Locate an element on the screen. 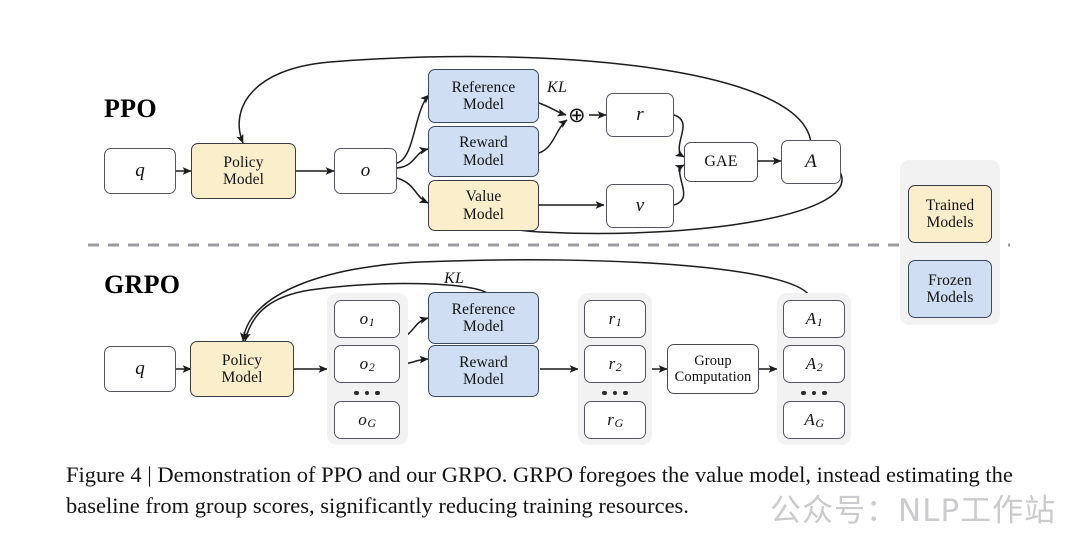  ppo-value-model-node: Value Model is located at coordinates (483, 205).